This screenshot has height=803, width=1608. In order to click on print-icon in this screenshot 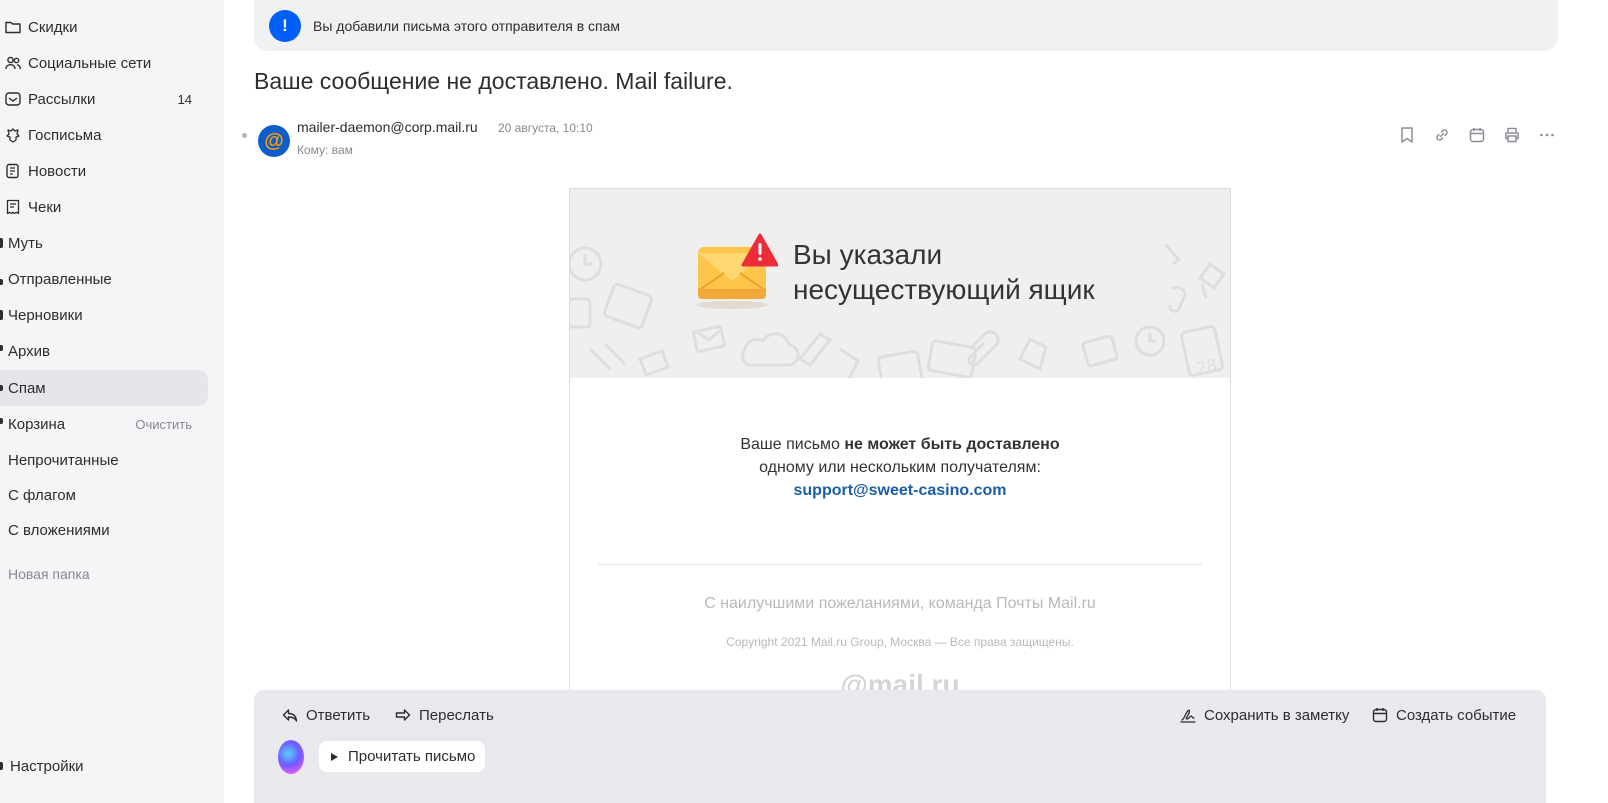, I will do `click(1512, 135)`.